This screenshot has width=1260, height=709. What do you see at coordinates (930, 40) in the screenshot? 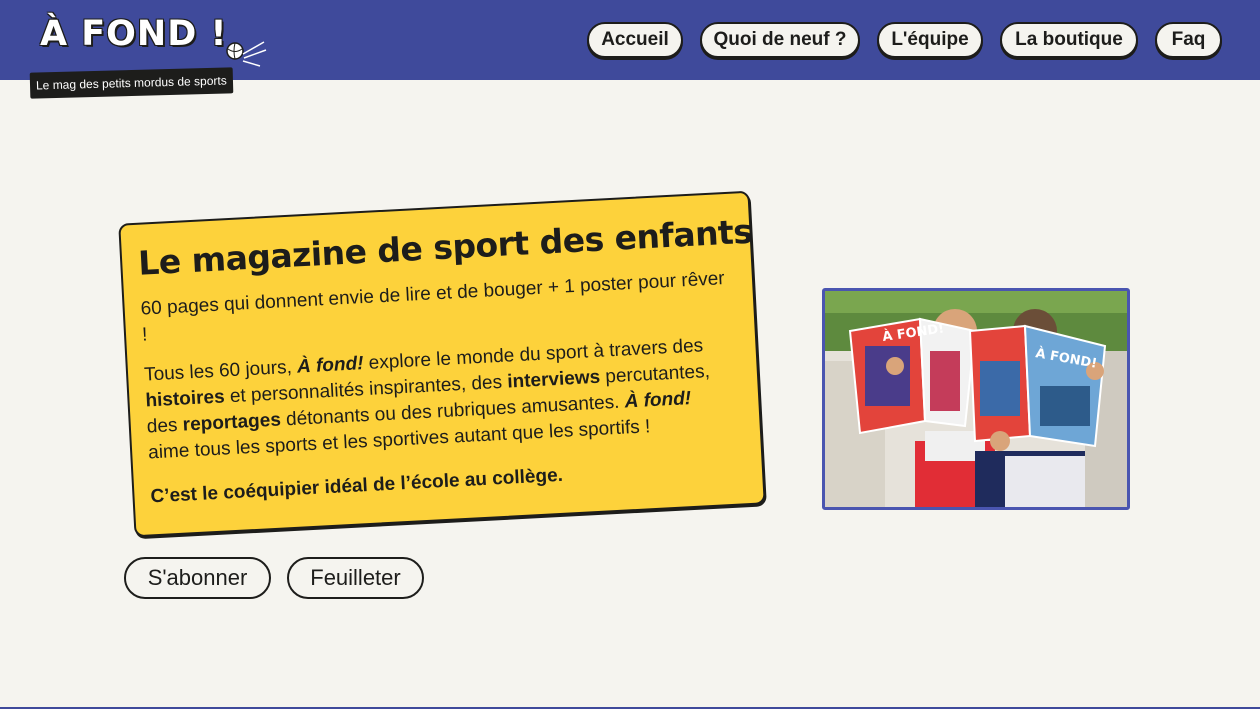
I see `nav-equipe-button: L'équipe` at bounding box center [930, 40].